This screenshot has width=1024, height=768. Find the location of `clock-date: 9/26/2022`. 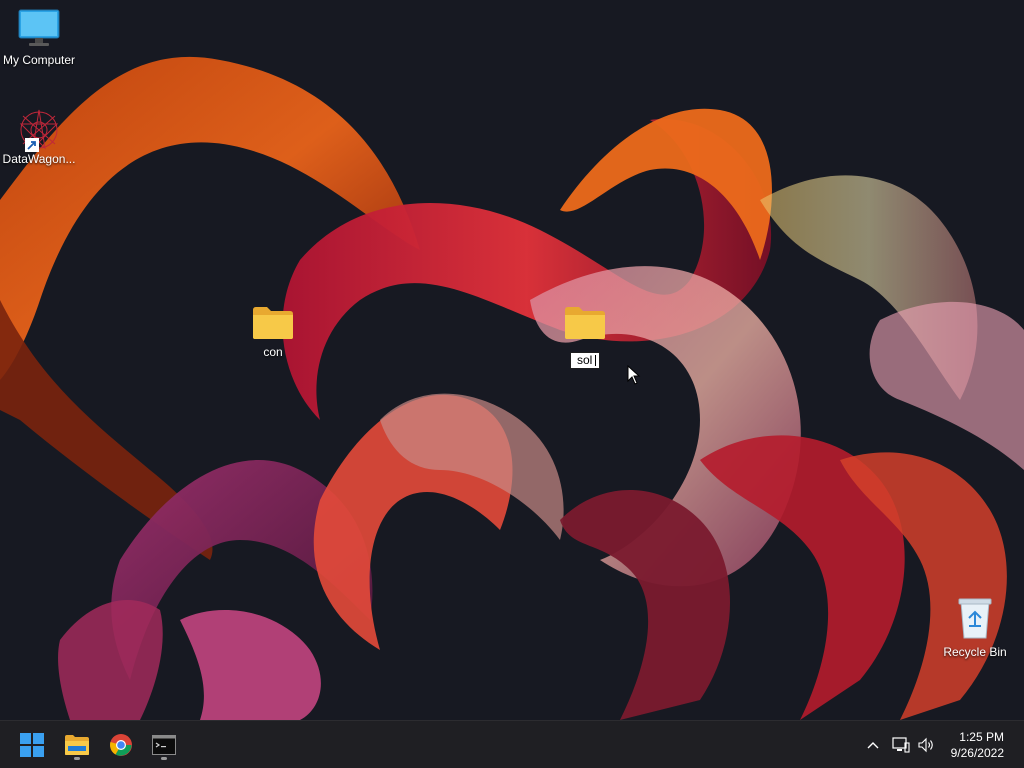

clock-date: 9/26/2022 is located at coordinates (977, 753).